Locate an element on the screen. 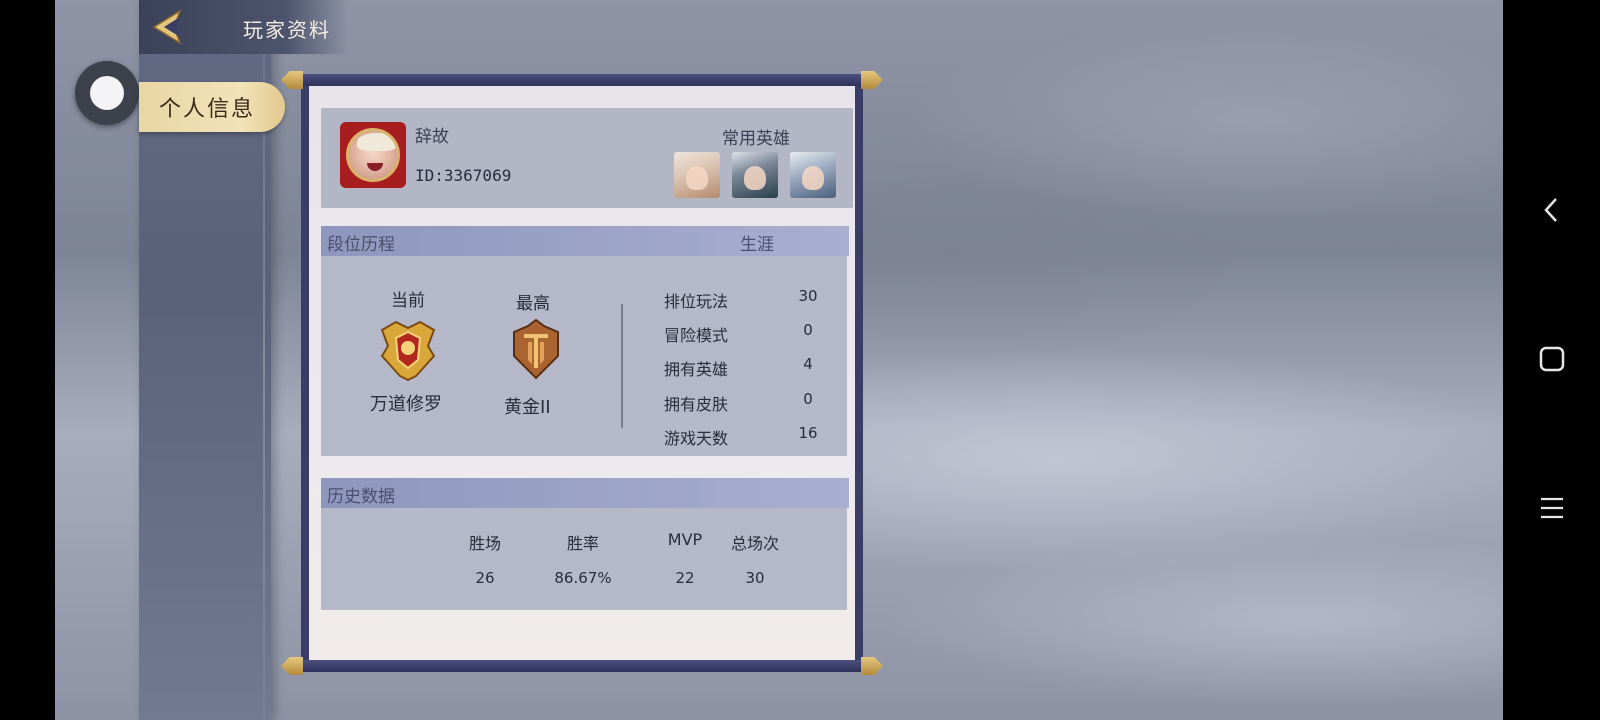 The height and width of the screenshot is (720, 1600). history-data-body is located at coordinates (584, 559).